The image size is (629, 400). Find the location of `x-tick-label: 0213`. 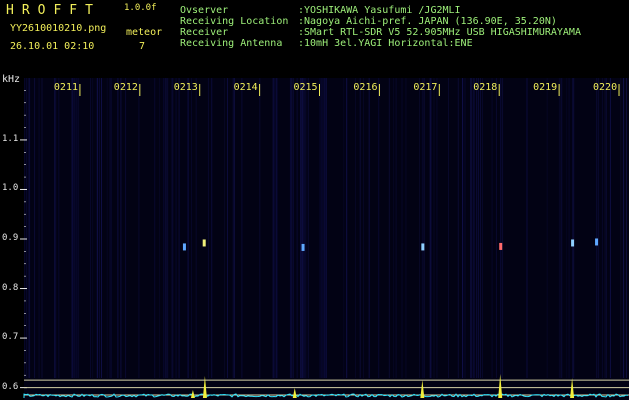

x-tick-label: 0213 is located at coordinates (185, 87).